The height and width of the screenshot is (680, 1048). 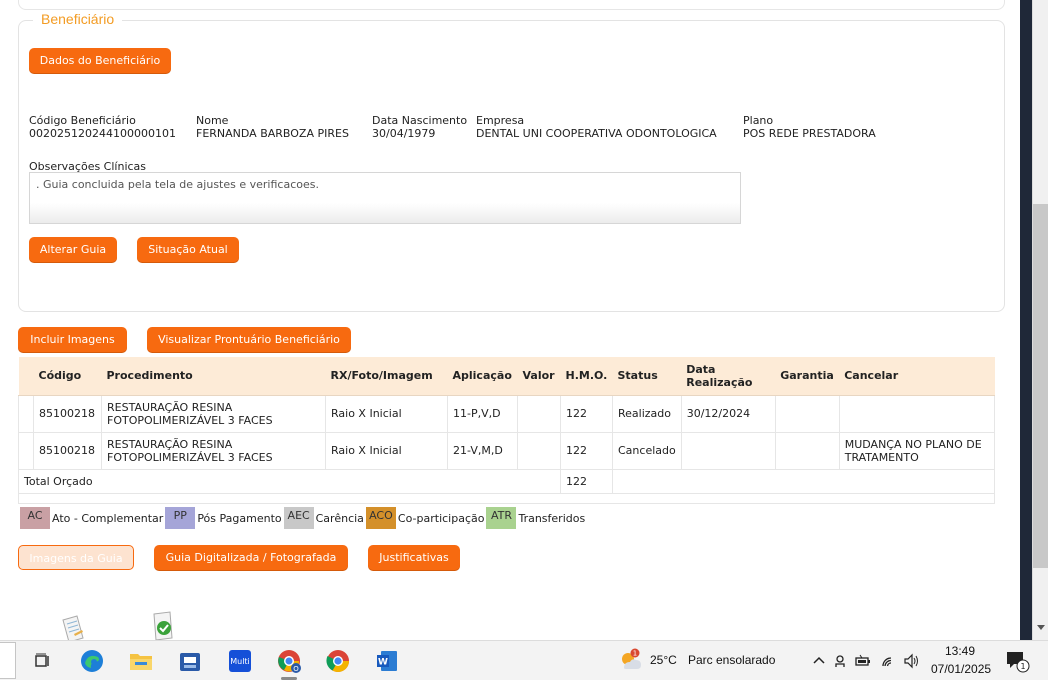 I want to click on justificativas-button: Justificativas, so click(x=414, y=557).